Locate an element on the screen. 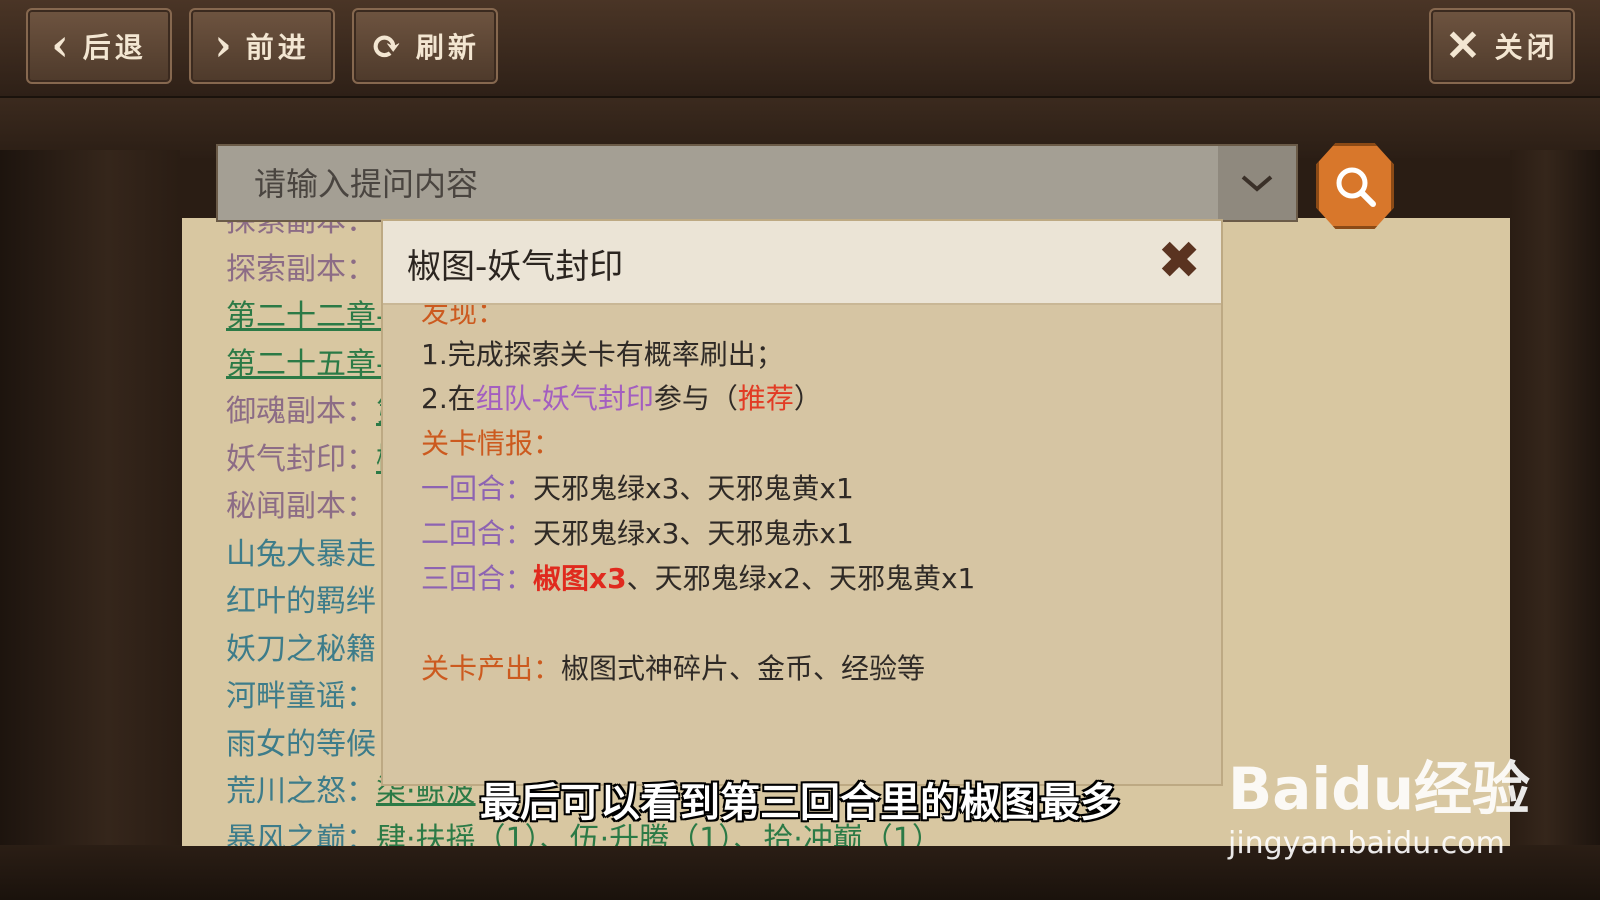 The image size is (1600, 900). team-seal-link: 组队-妖气封印 is located at coordinates (565, 398).